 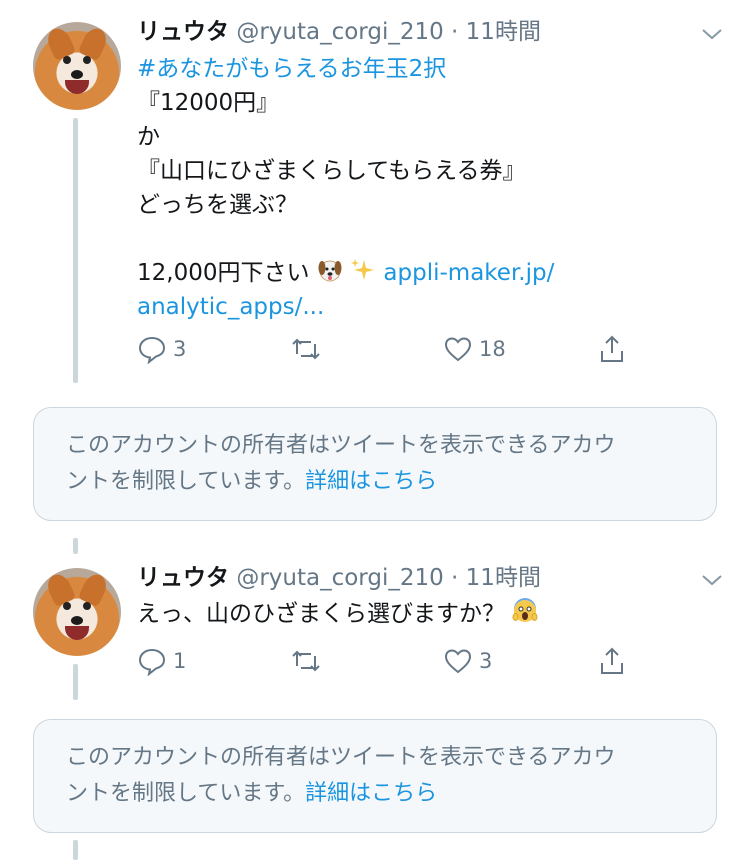 What do you see at coordinates (387, 351) in the screenshot?
I see `tweet-actions: 3 18` at bounding box center [387, 351].